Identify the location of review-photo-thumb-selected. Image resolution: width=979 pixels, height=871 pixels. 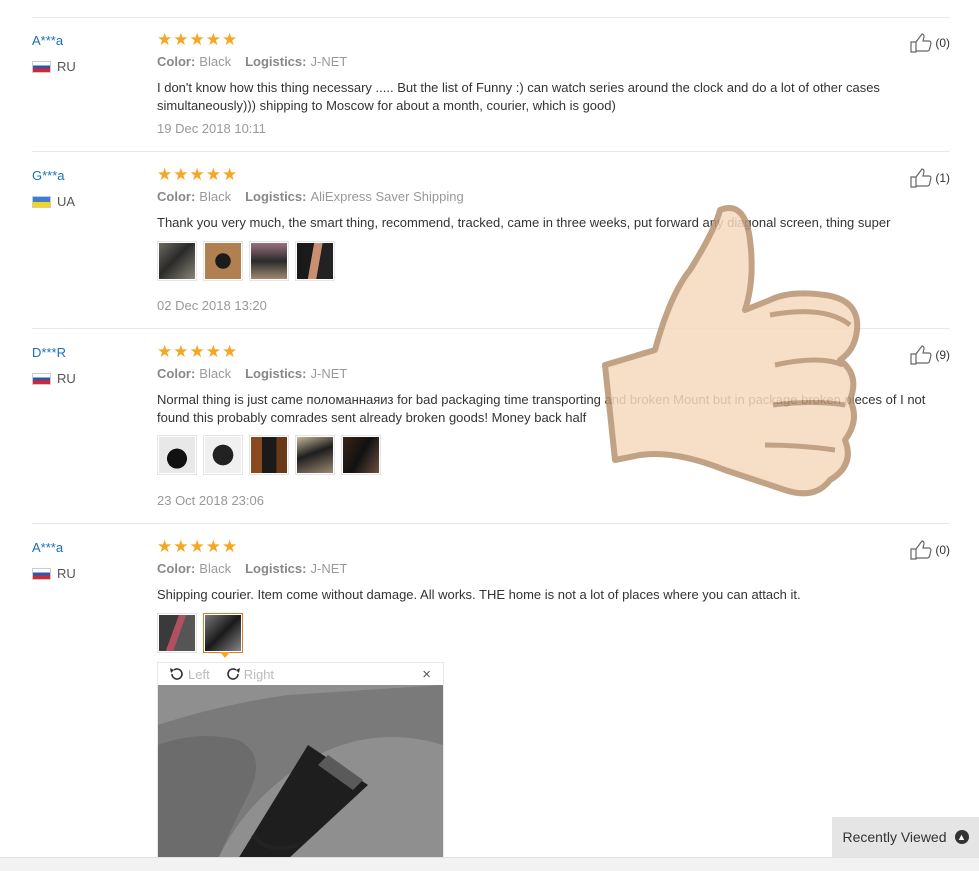
(223, 633).